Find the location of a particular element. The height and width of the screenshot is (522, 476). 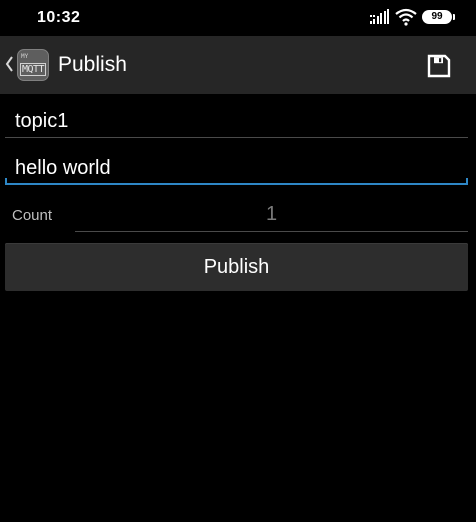

message-input is located at coordinates (236, 166).